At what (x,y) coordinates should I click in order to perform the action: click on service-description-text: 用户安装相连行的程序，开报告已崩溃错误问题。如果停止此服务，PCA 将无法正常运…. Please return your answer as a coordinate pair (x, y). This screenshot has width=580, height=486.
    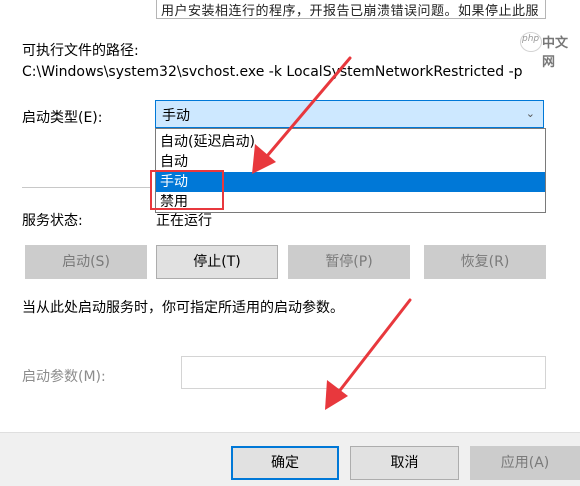
    Looking at the image, I should click on (350, 11).